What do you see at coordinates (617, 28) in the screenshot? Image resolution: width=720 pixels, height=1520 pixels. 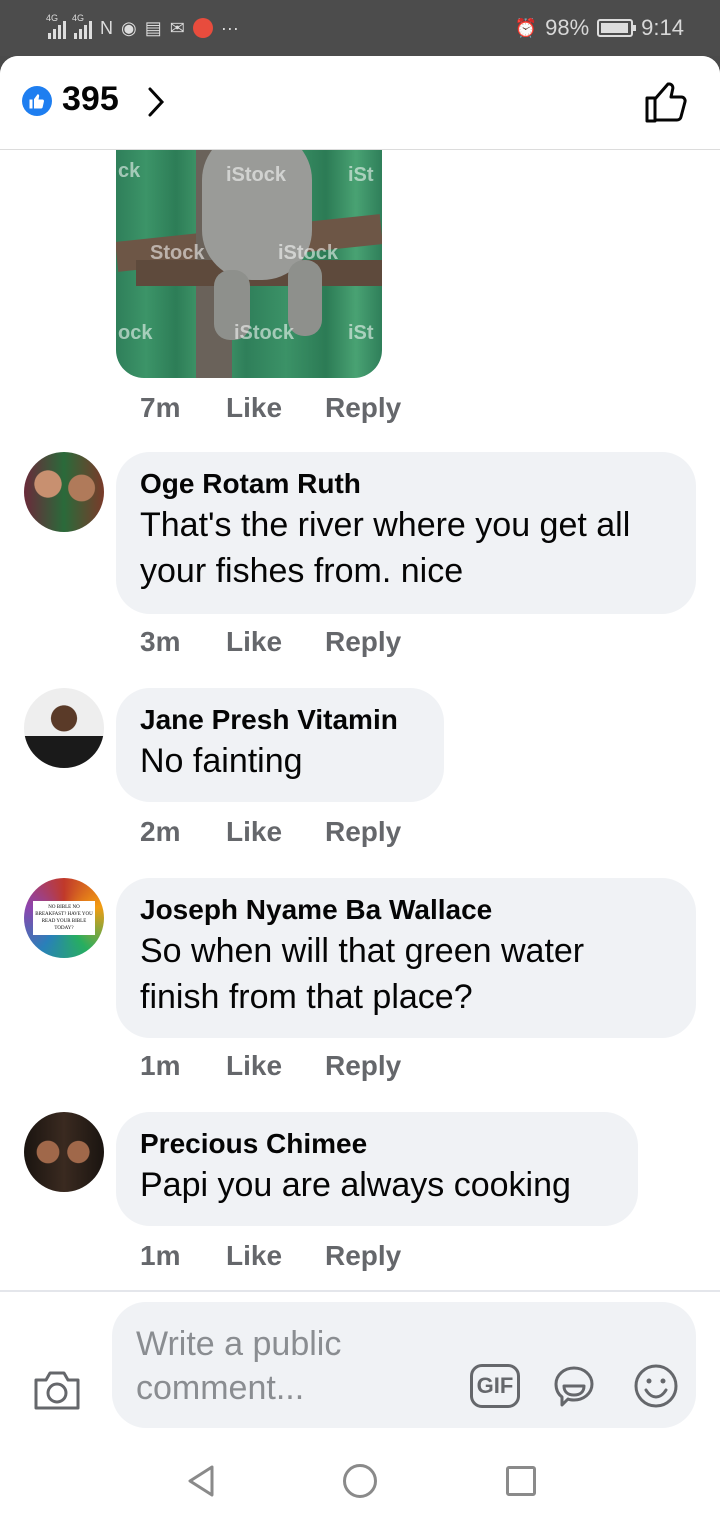 I see `battery-icon` at bounding box center [617, 28].